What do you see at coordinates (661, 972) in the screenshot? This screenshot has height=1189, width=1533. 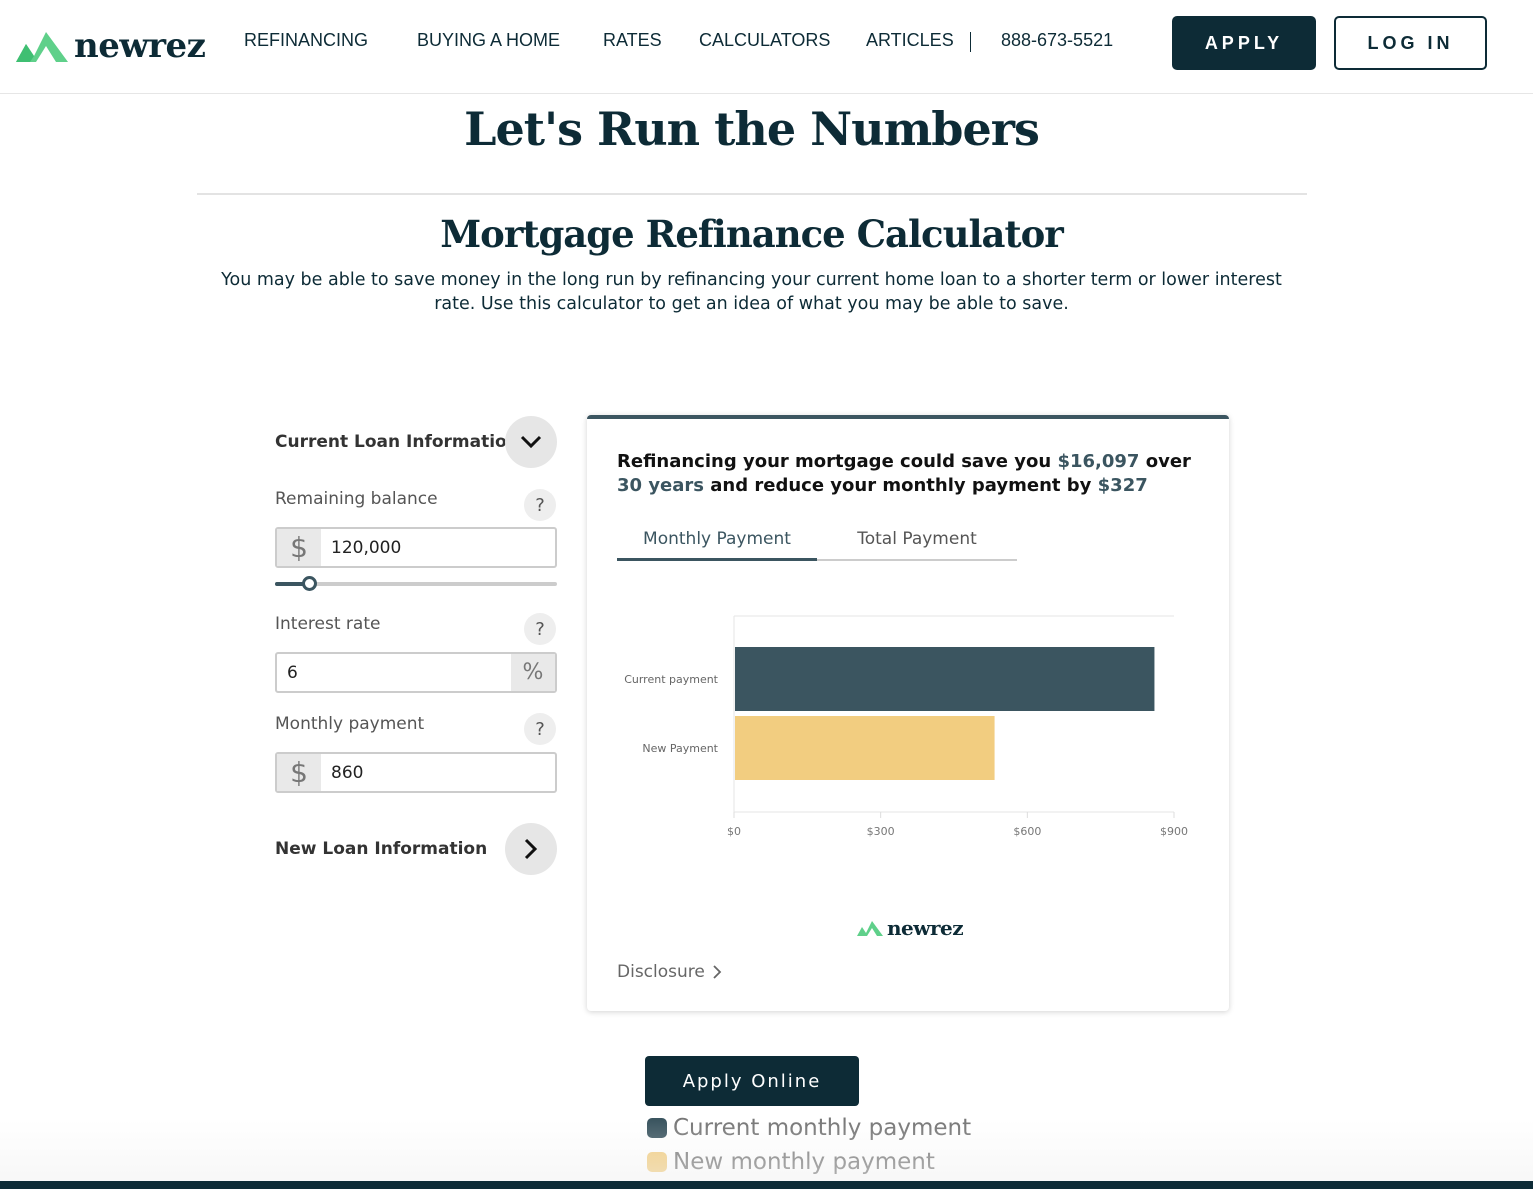 I see `disclosure-label: Disclosure` at bounding box center [661, 972].